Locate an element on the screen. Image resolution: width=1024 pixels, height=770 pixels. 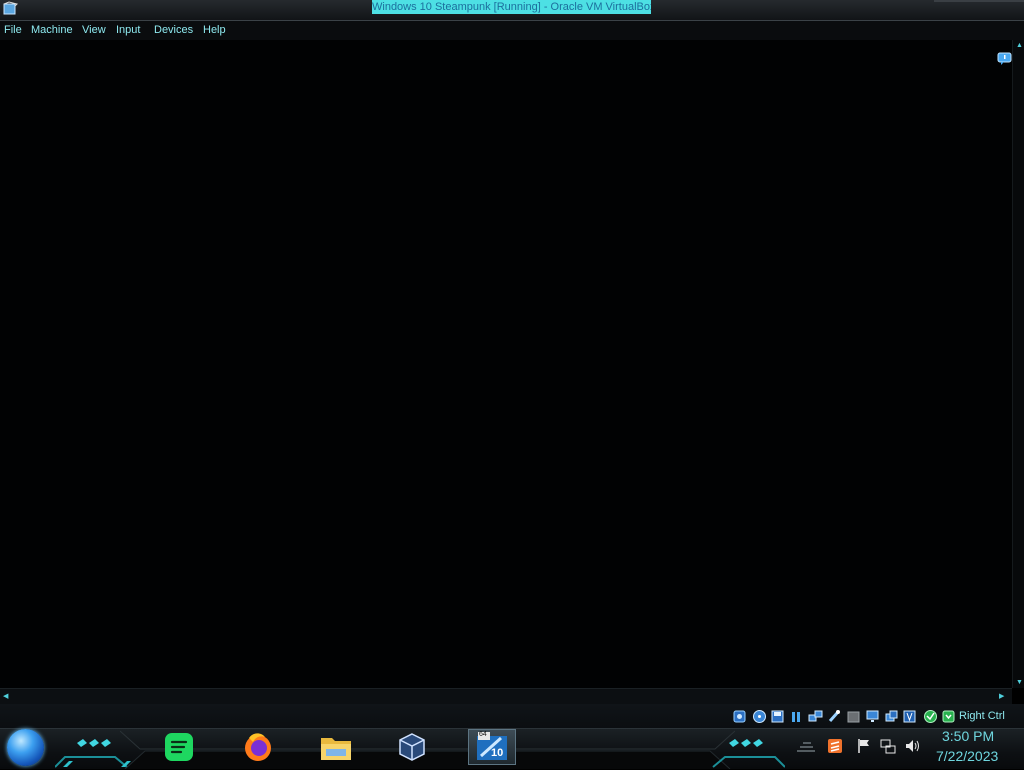
title-bar-edge is located at coordinates (979, 1).